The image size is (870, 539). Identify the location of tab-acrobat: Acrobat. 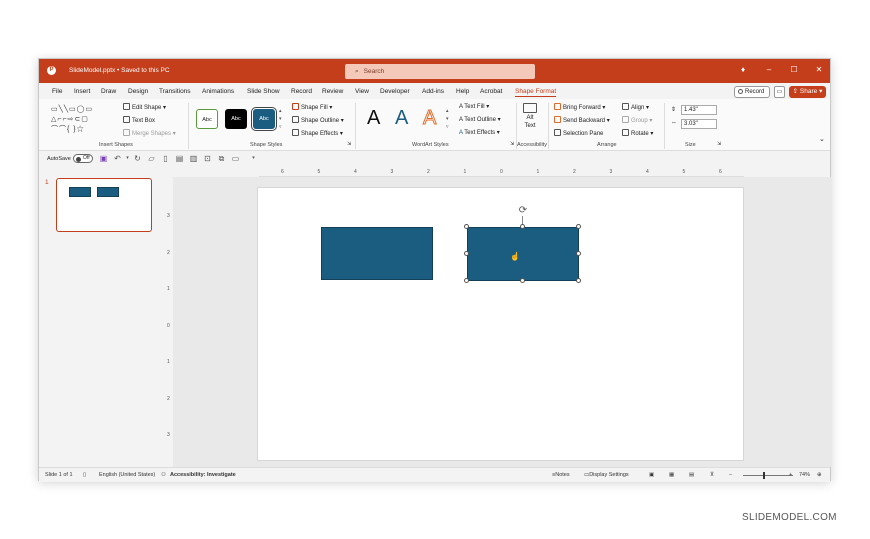
(491, 91).